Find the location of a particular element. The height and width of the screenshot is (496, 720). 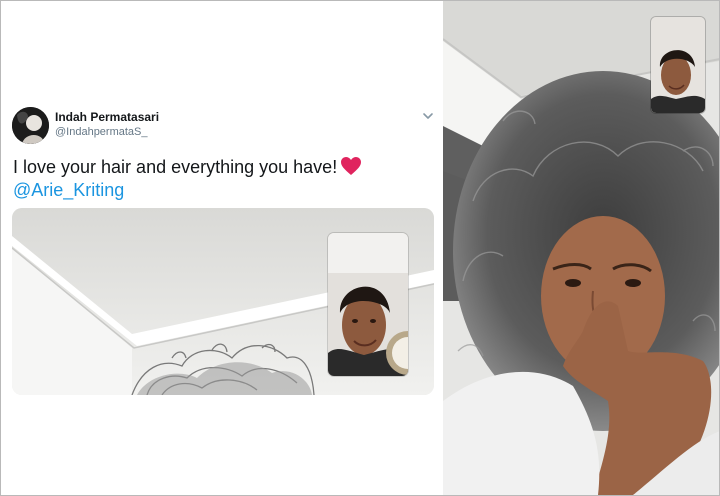

profile-avatar is located at coordinates (30, 125).